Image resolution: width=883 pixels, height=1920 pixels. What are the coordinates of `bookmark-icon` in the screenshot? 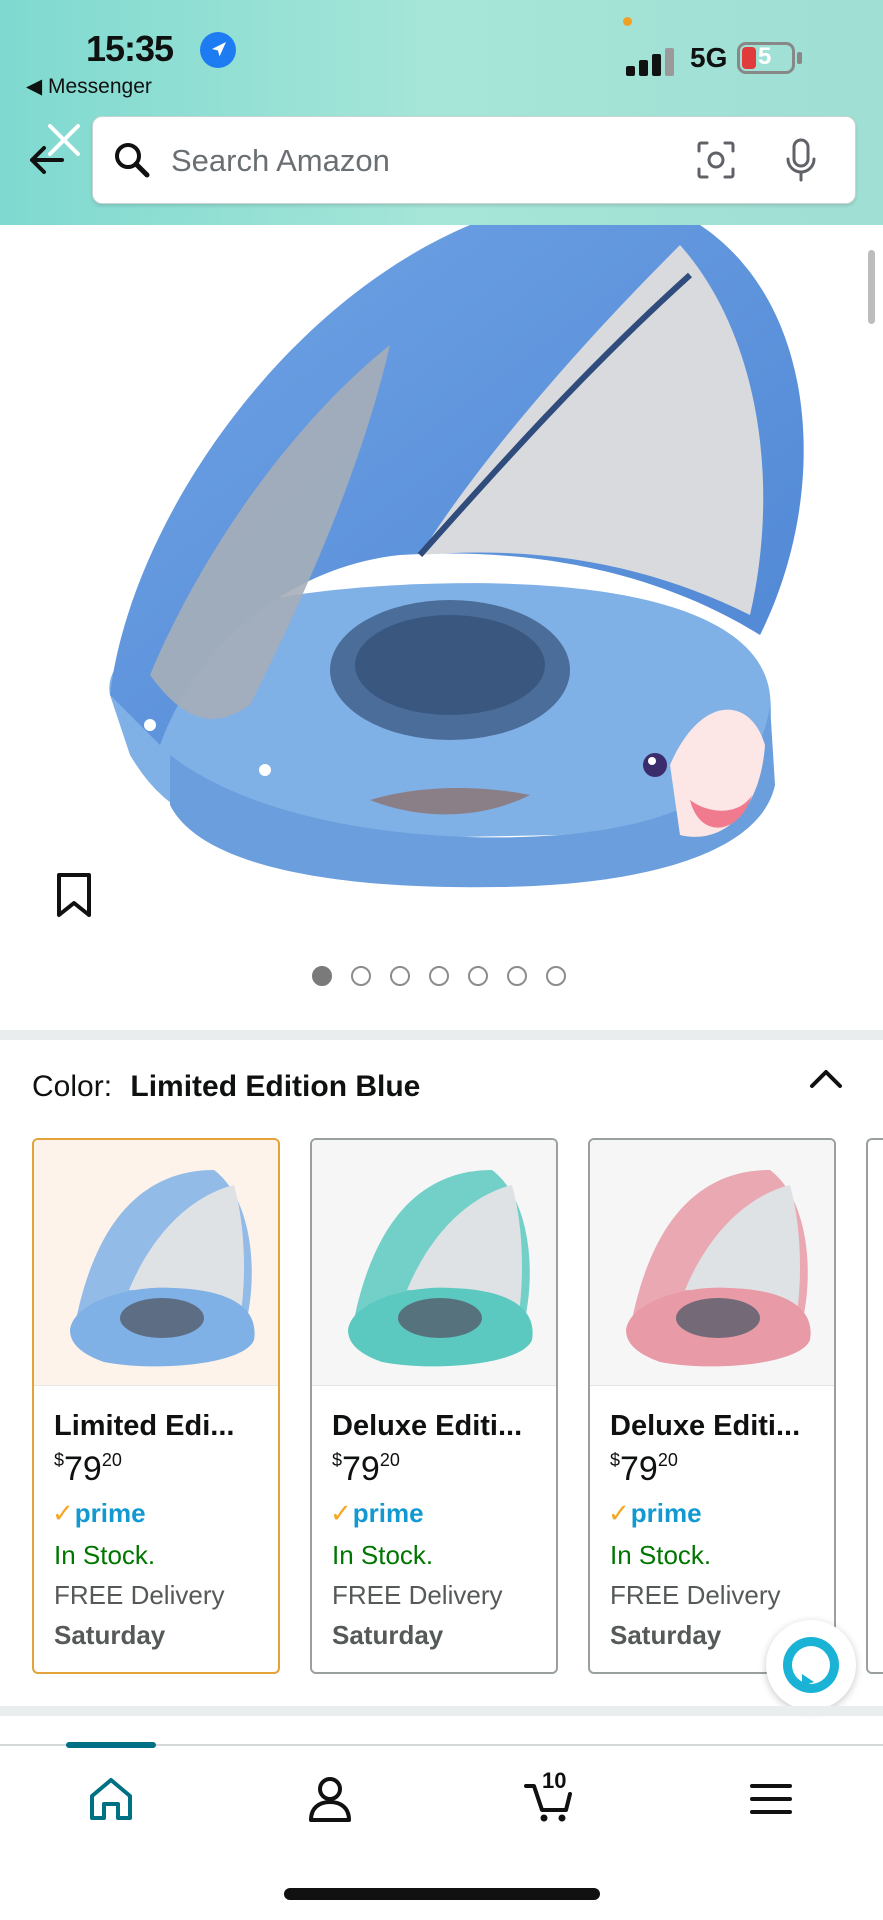 It's located at (74, 895).